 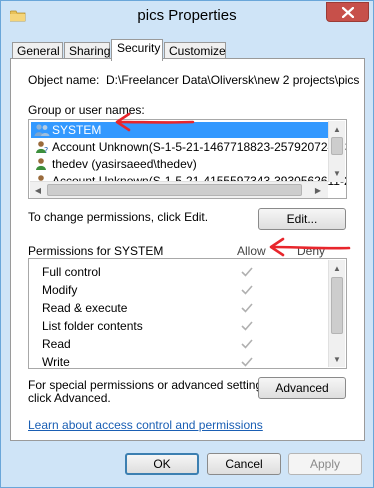 What do you see at coordinates (56, 362) in the screenshot?
I see `permission-write: Write` at bounding box center [56, 362].